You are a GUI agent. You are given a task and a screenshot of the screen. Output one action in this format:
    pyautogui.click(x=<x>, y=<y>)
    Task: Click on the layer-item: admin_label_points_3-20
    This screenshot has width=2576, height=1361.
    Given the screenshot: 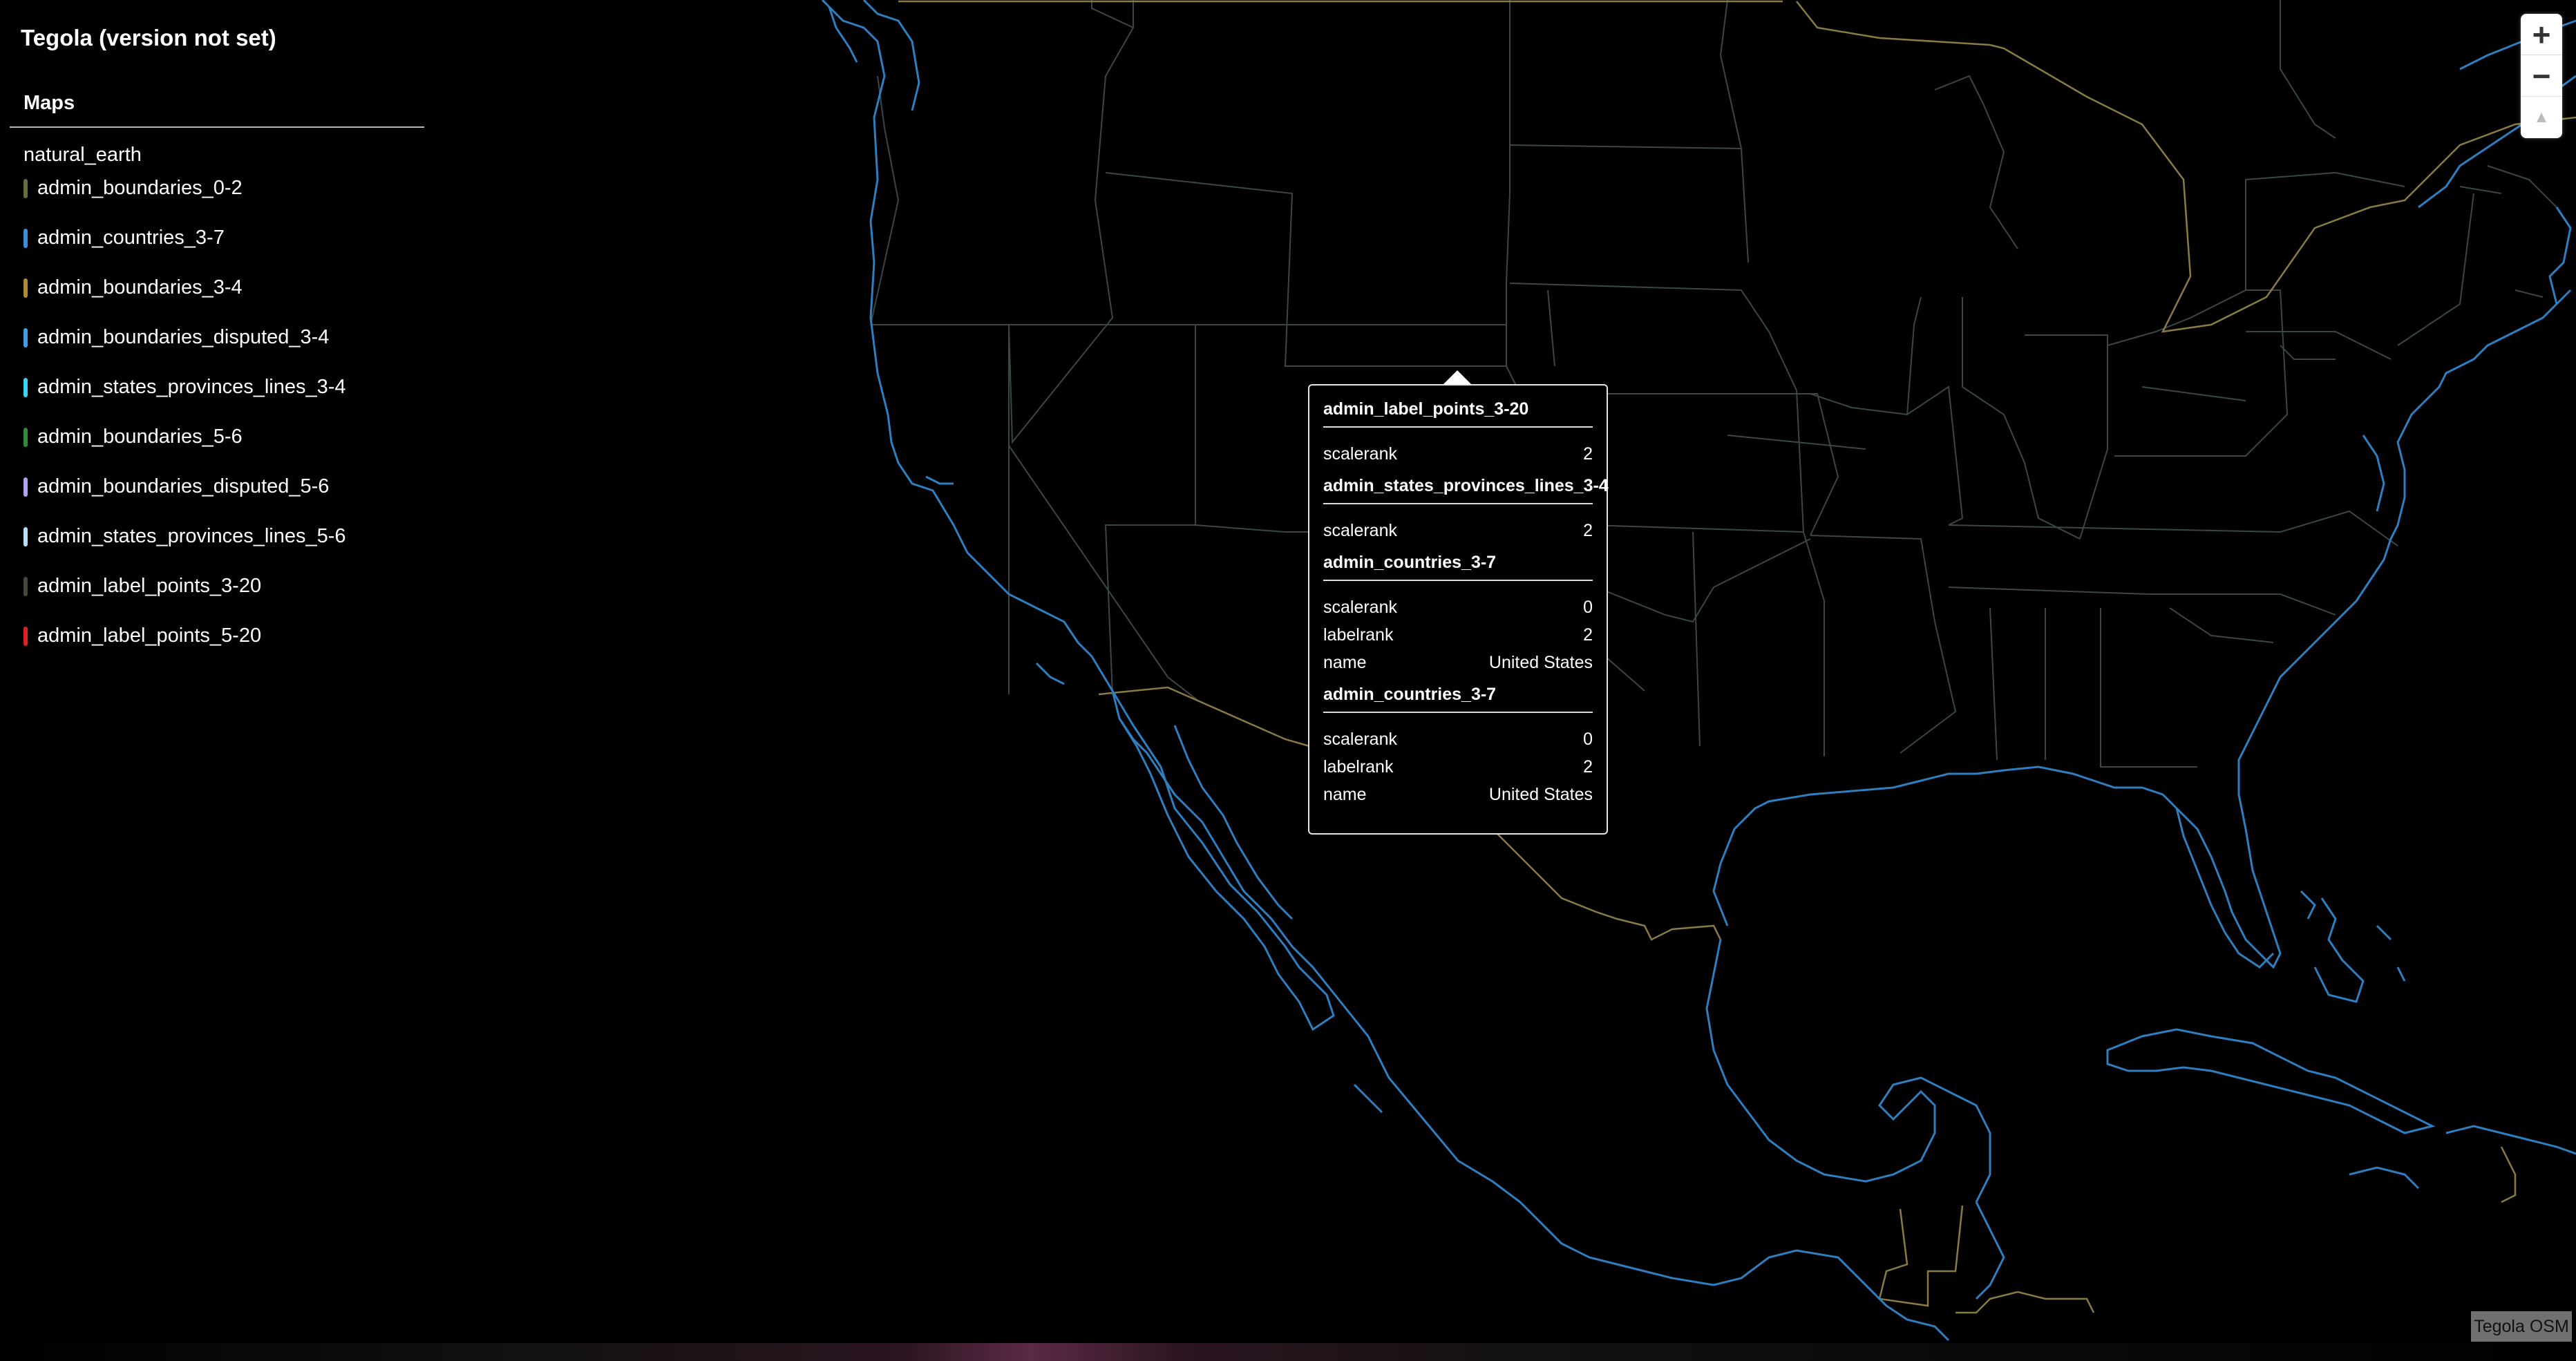 What is the action you would take?
    pyautogui.click(x=184, y=600)
    